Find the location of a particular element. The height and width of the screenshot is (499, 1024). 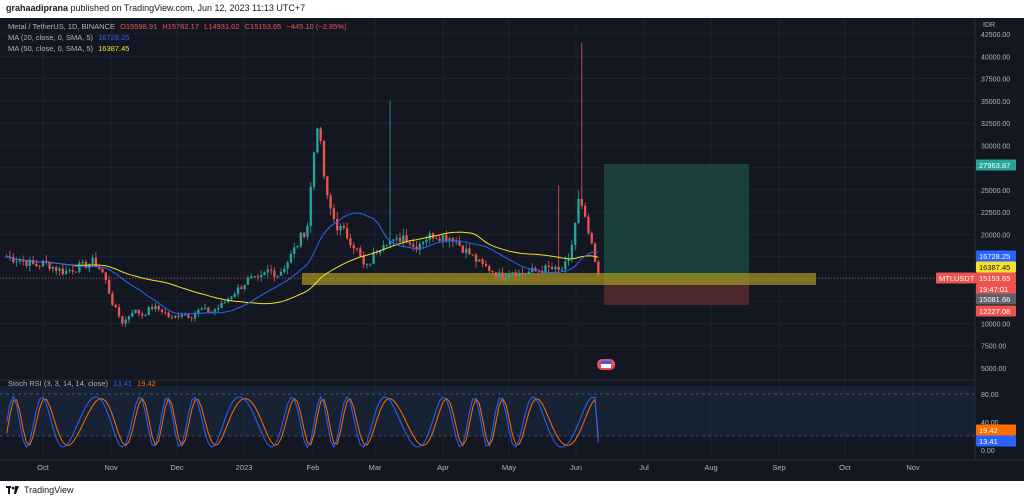

price-tick-label: 30000.00 is located at coordinates (995, 146).